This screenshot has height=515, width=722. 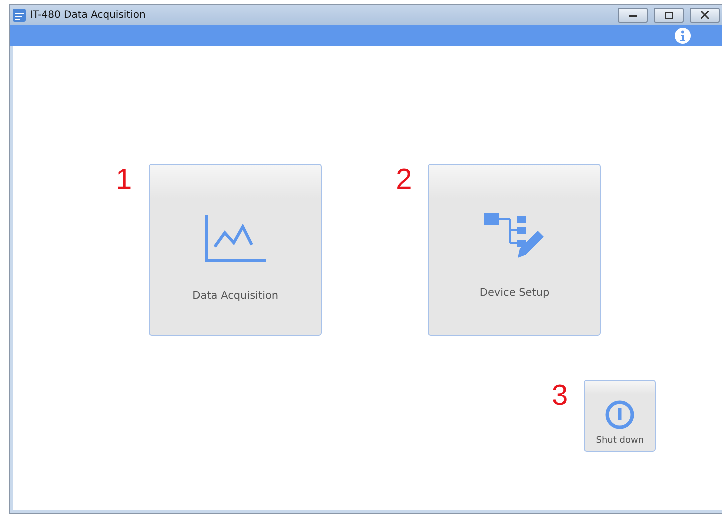 I want to click on info-icon, so click(x=683, y=36).